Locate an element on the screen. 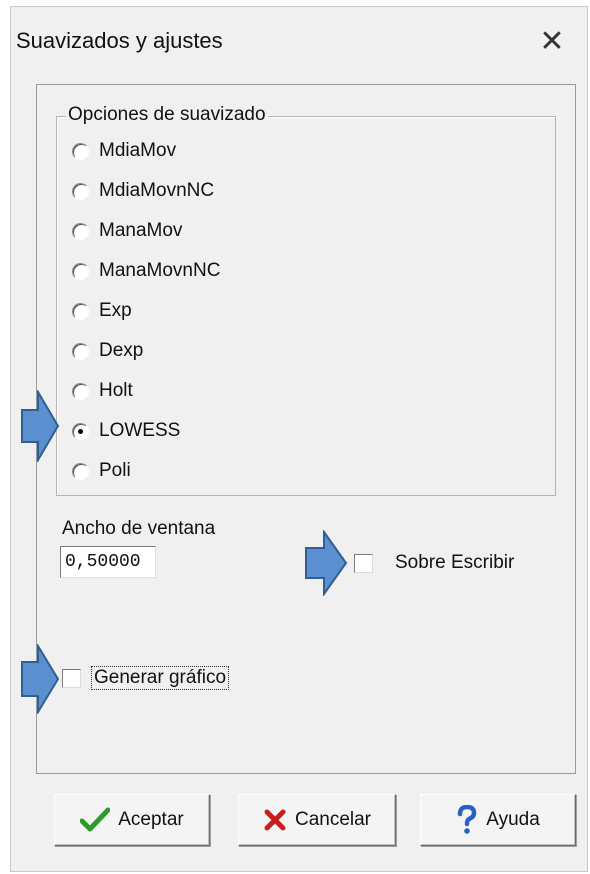 The image size is (590, 874). overwrite-checkbox is located at coordinates (363, 563).